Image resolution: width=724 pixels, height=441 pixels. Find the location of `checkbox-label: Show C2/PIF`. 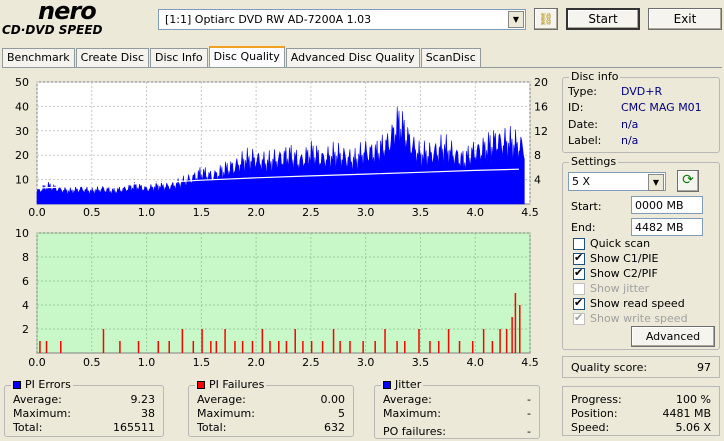

checkbox-label: Show C2/PIF is located at coordinates (624, 273).